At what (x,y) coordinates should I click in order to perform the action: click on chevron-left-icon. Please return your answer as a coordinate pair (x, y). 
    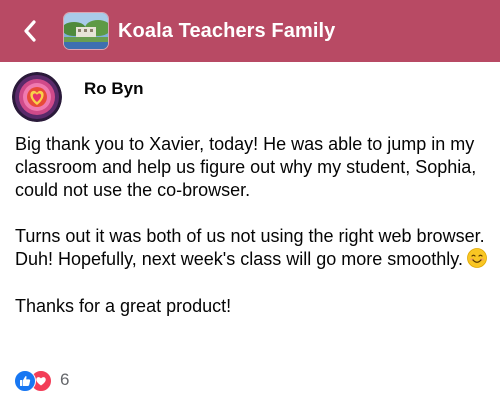
    Looking at the image, I should click on (30, 31).